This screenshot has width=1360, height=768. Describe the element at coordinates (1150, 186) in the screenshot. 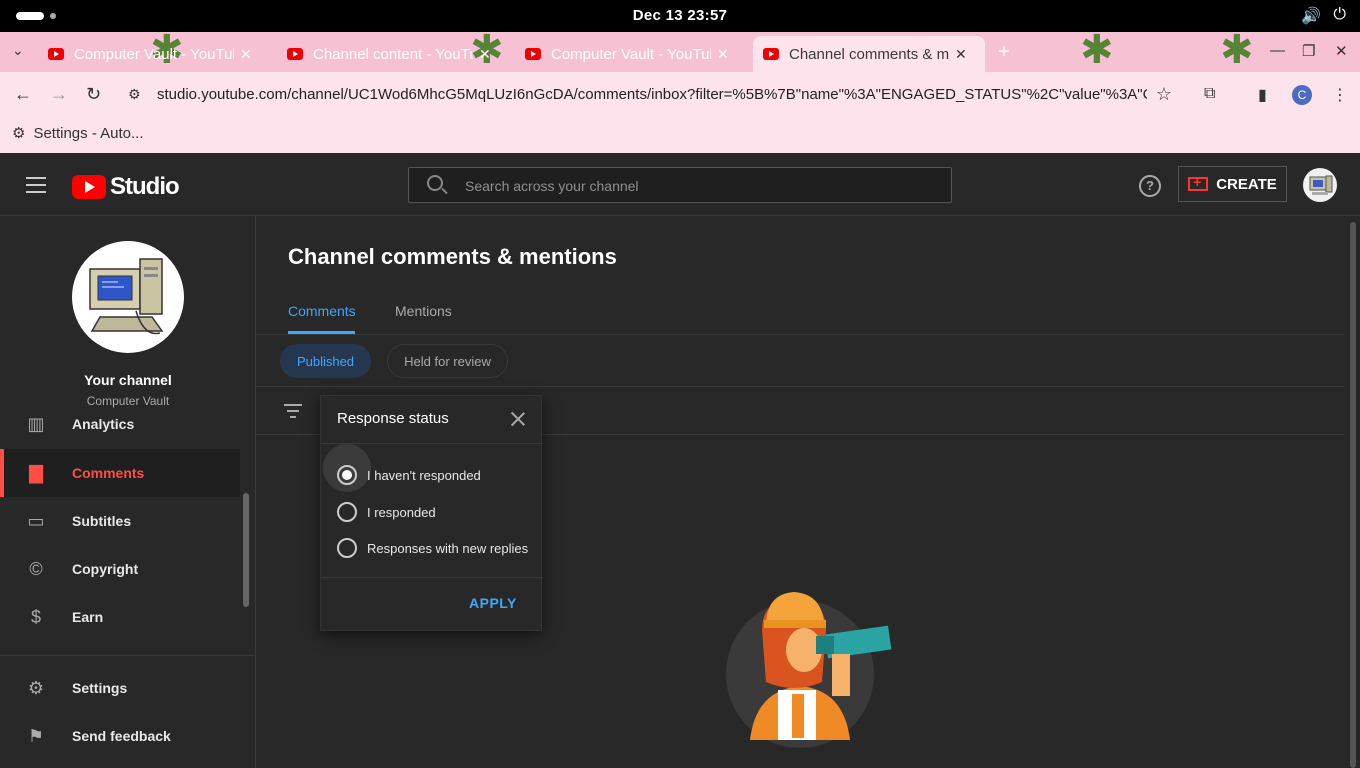

I see `help-icon: ?` at that location.